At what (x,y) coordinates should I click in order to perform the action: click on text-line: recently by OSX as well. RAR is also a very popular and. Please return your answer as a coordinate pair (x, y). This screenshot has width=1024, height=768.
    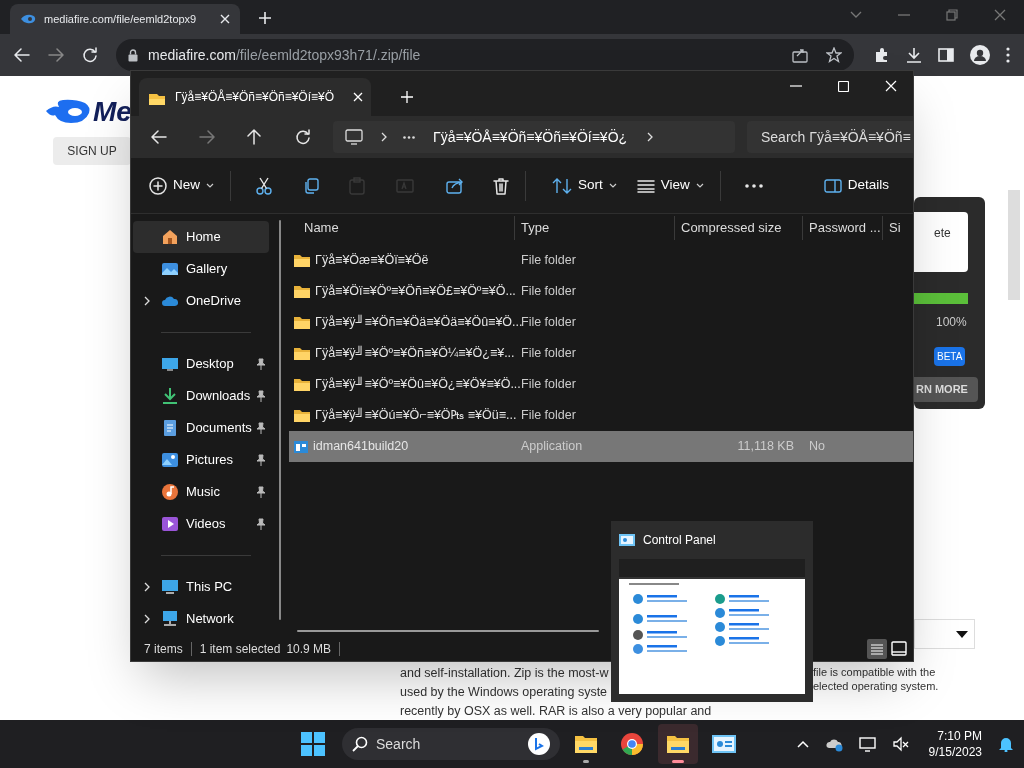
    Looking at the image, I should click on (556, 711).